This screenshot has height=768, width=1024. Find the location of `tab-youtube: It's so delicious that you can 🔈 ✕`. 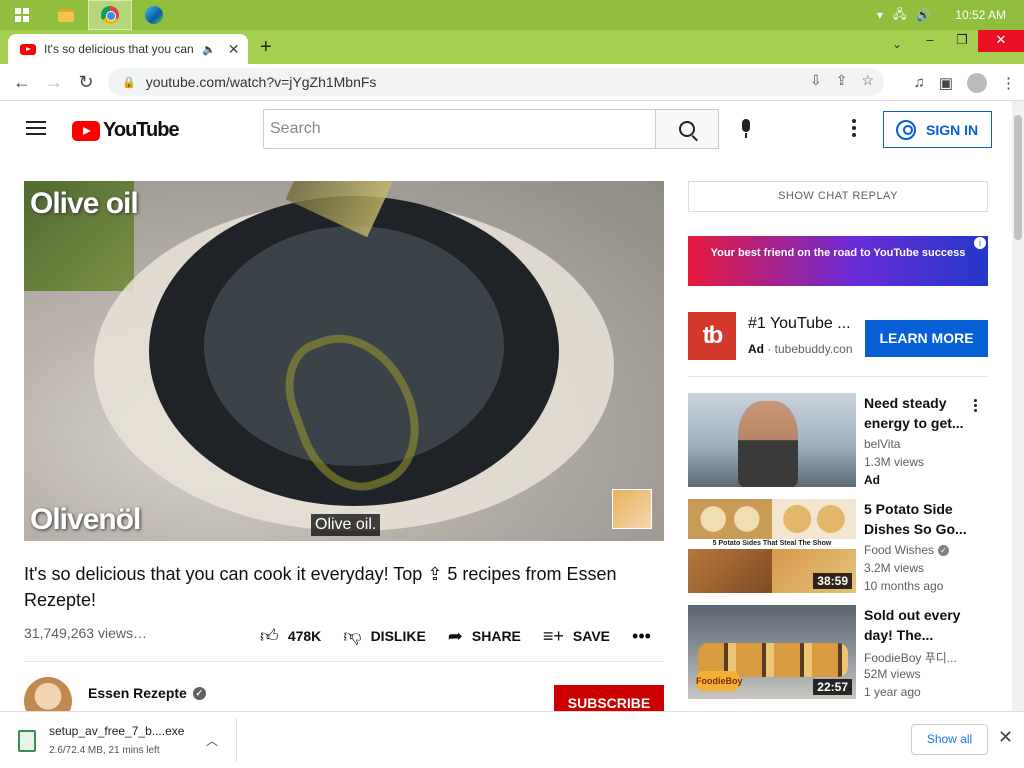

tab-youtube: It's so delicious that you can 🔈 ✕ is located at coordinates (128, 49).